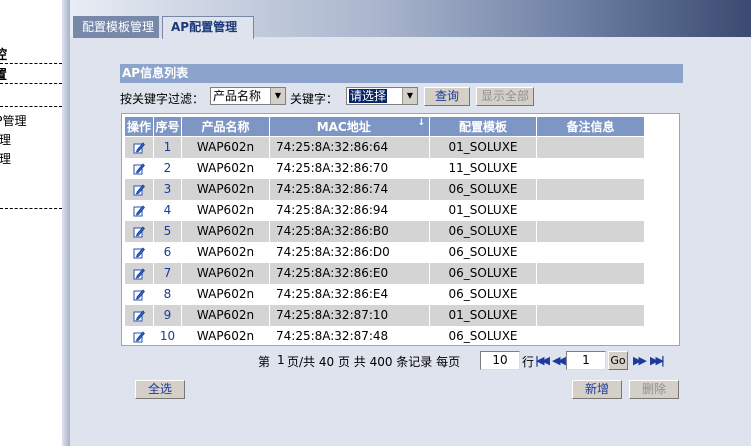  Describe the element at coordinates (349, 210) in the screenshot. I see `mac-cell: 74:25:8A:32:86:94` at that location.